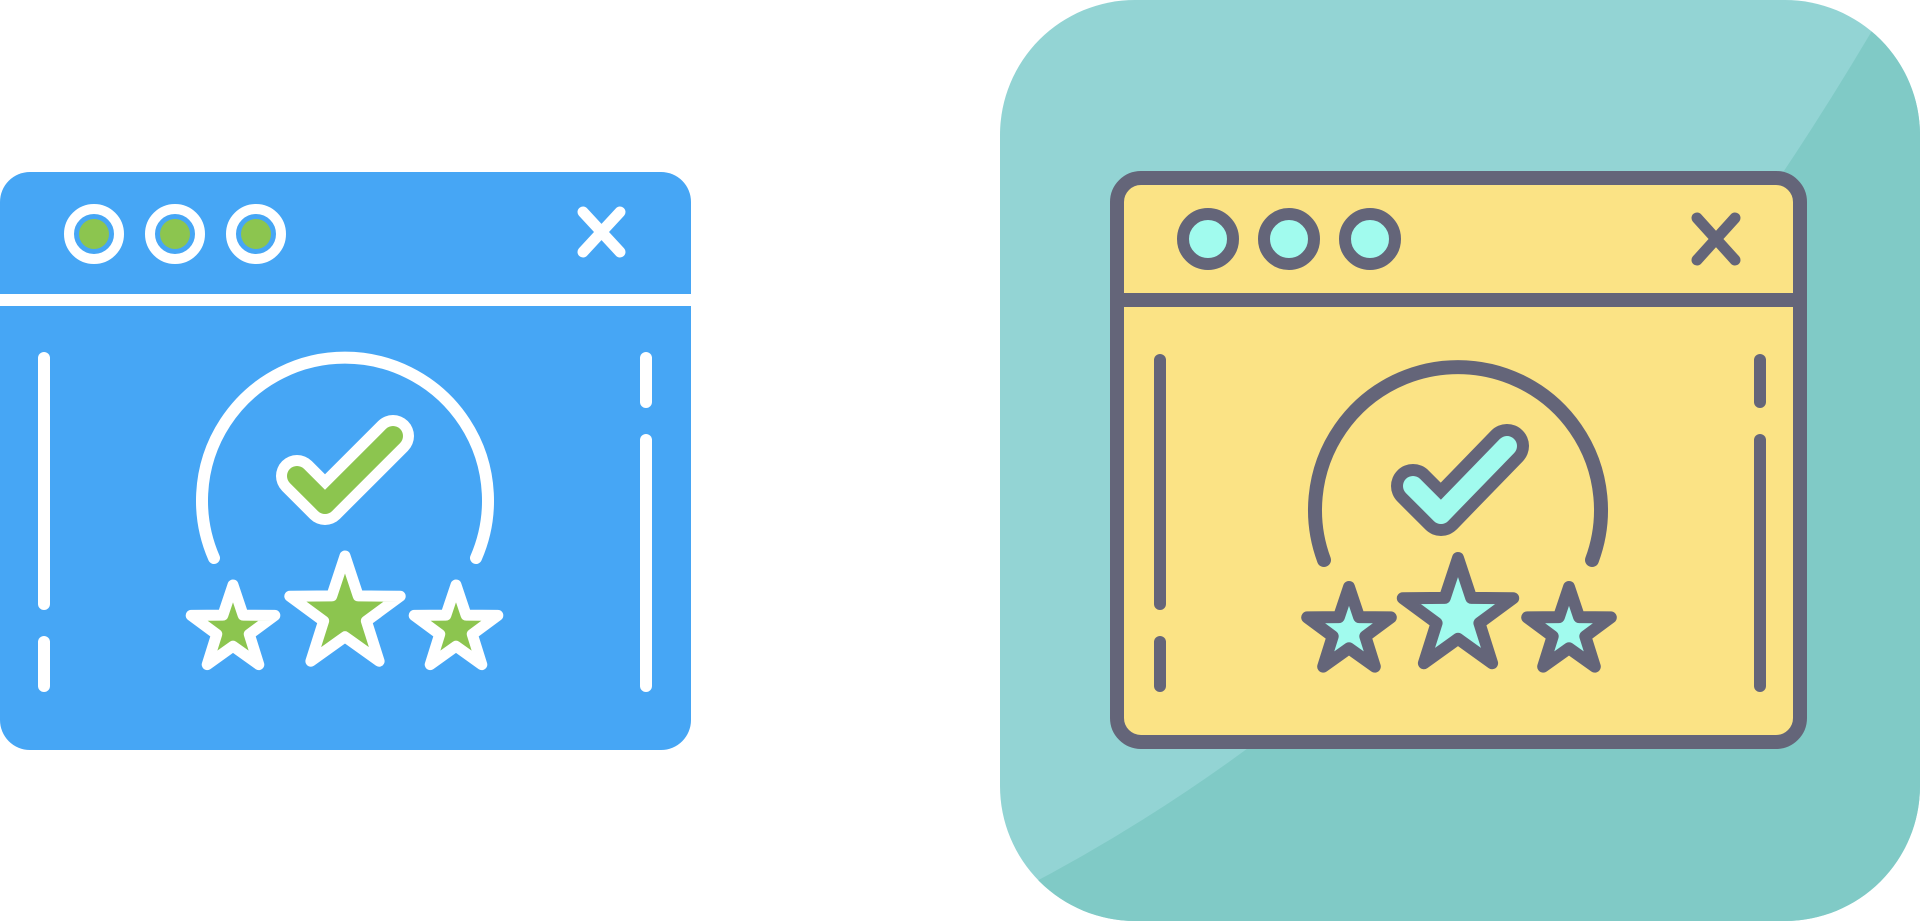  What do you see at coordinates (345, 300) in the screenshot?
I see `title-bar-divider` at bounding box center [345, 300].